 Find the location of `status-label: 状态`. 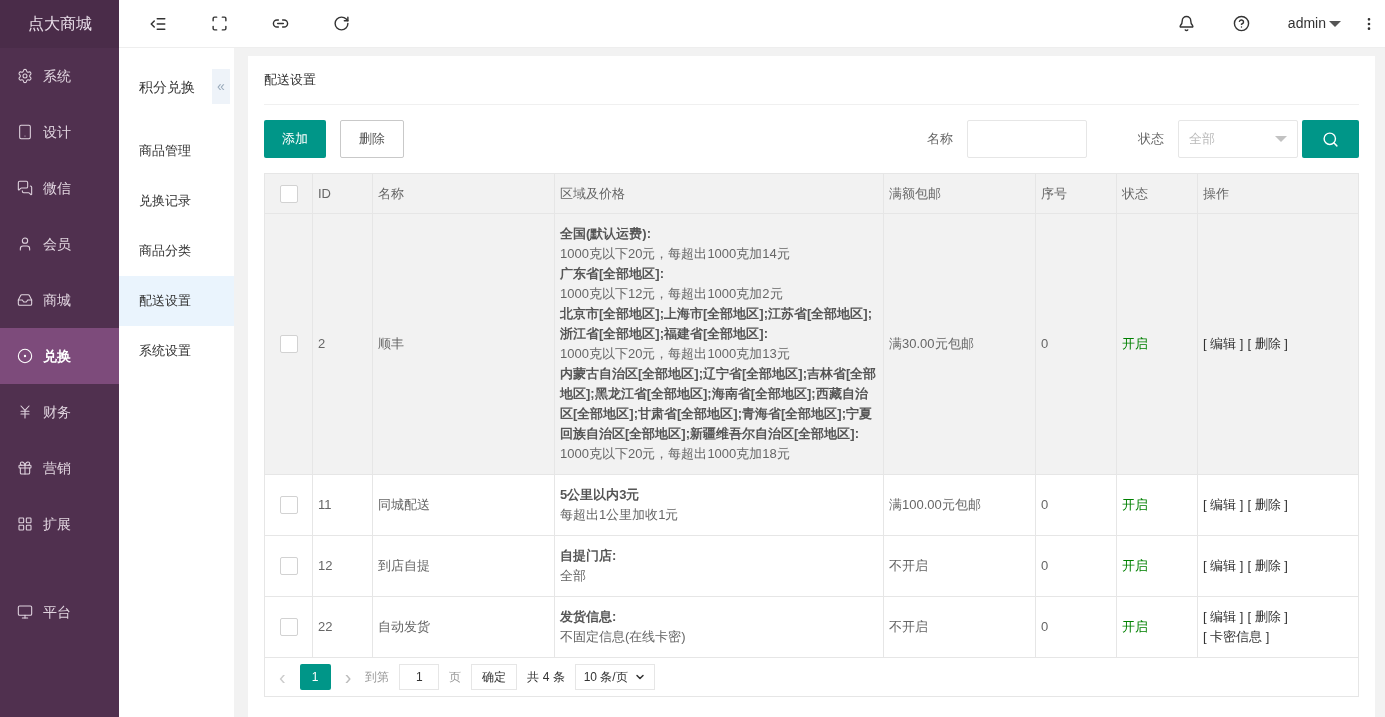

status-label: 状态 is located at coordinates (1151, 139).